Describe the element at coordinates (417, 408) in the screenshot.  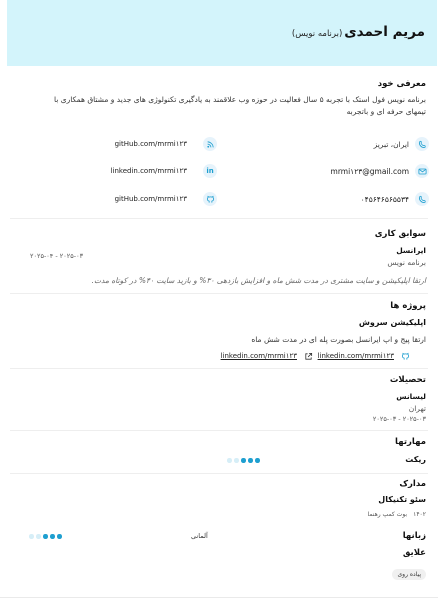
I see `education-city: تهران` at that location.